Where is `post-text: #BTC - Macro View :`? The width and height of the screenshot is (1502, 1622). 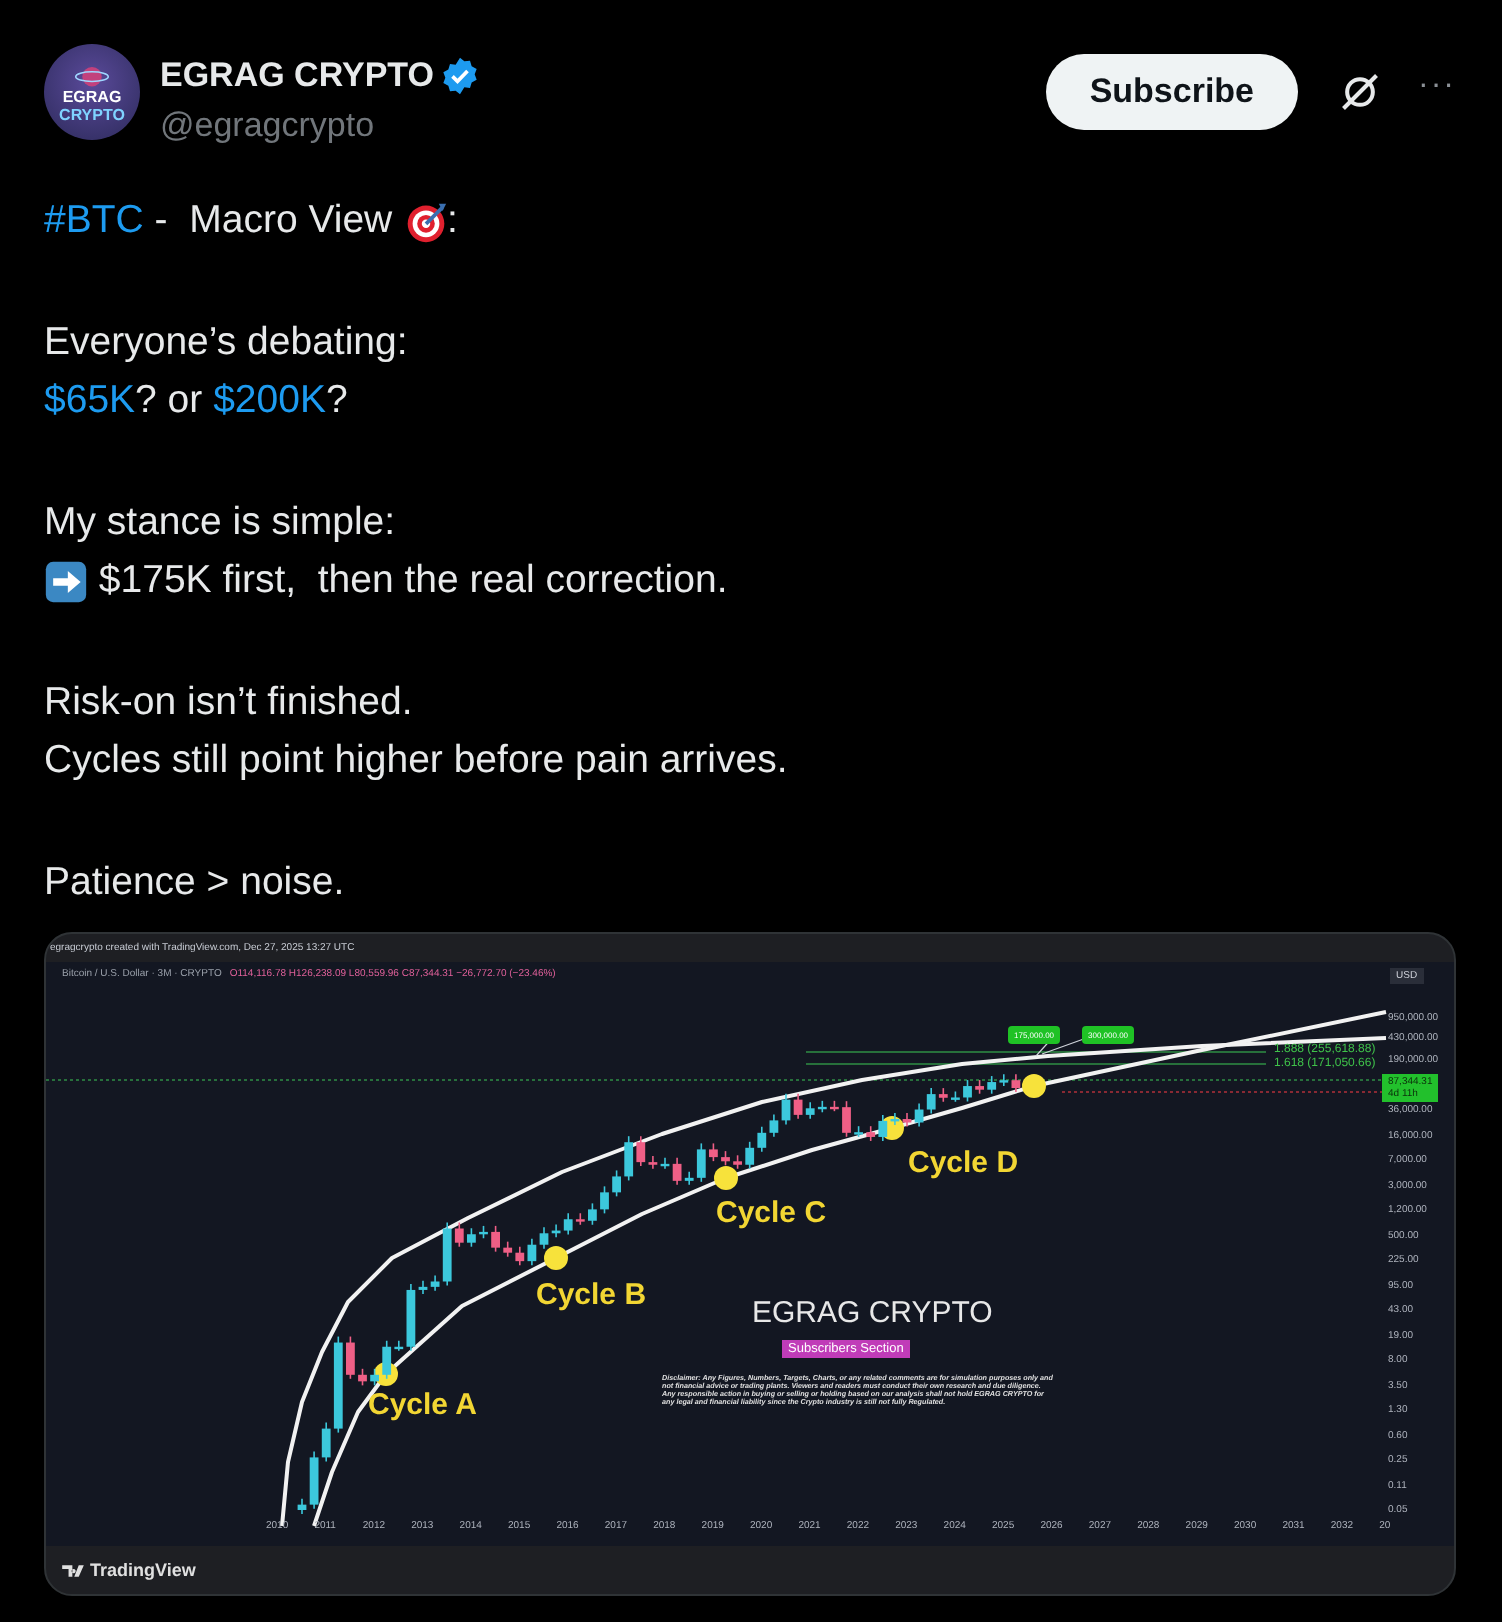 post-text: #BTC - Macro View : is located at coordinates (750, 221).